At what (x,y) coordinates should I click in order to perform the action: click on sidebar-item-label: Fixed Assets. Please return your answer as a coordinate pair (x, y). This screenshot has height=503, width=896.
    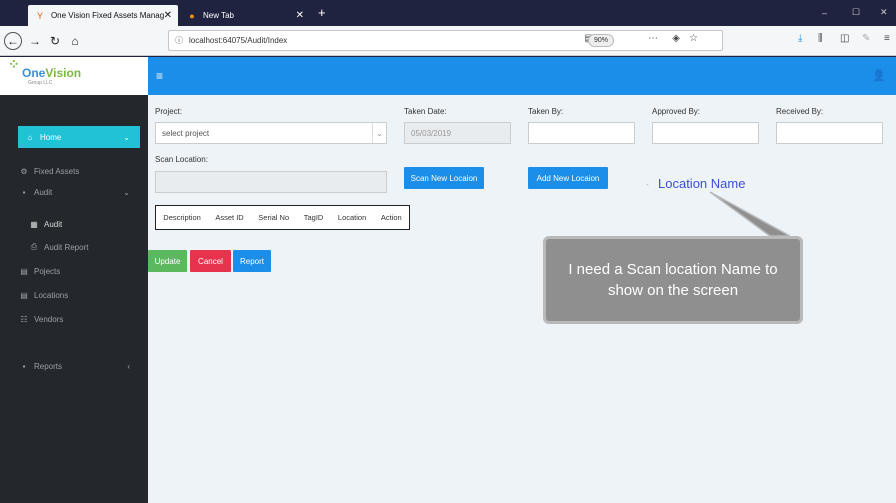
    Looking at the image, I should click on (57, 171).